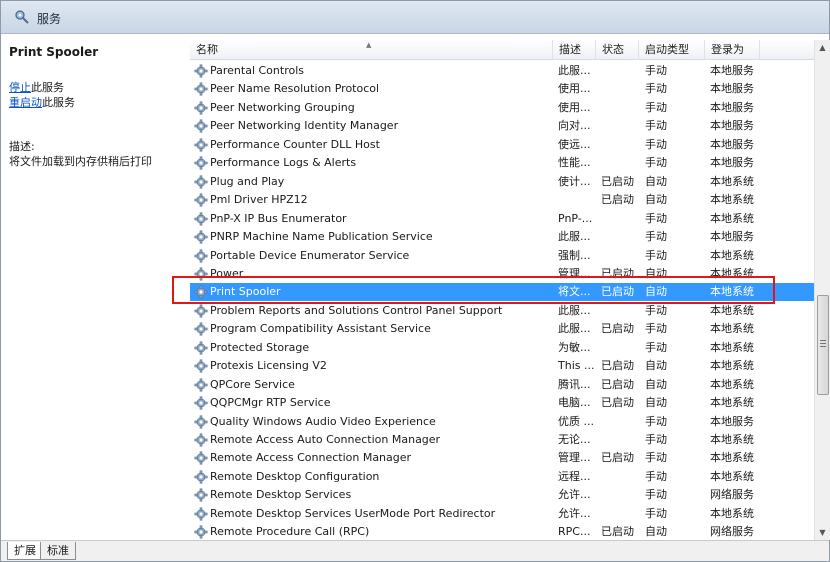  I want to click on tab-extended: 扩展, so click(25, 551).